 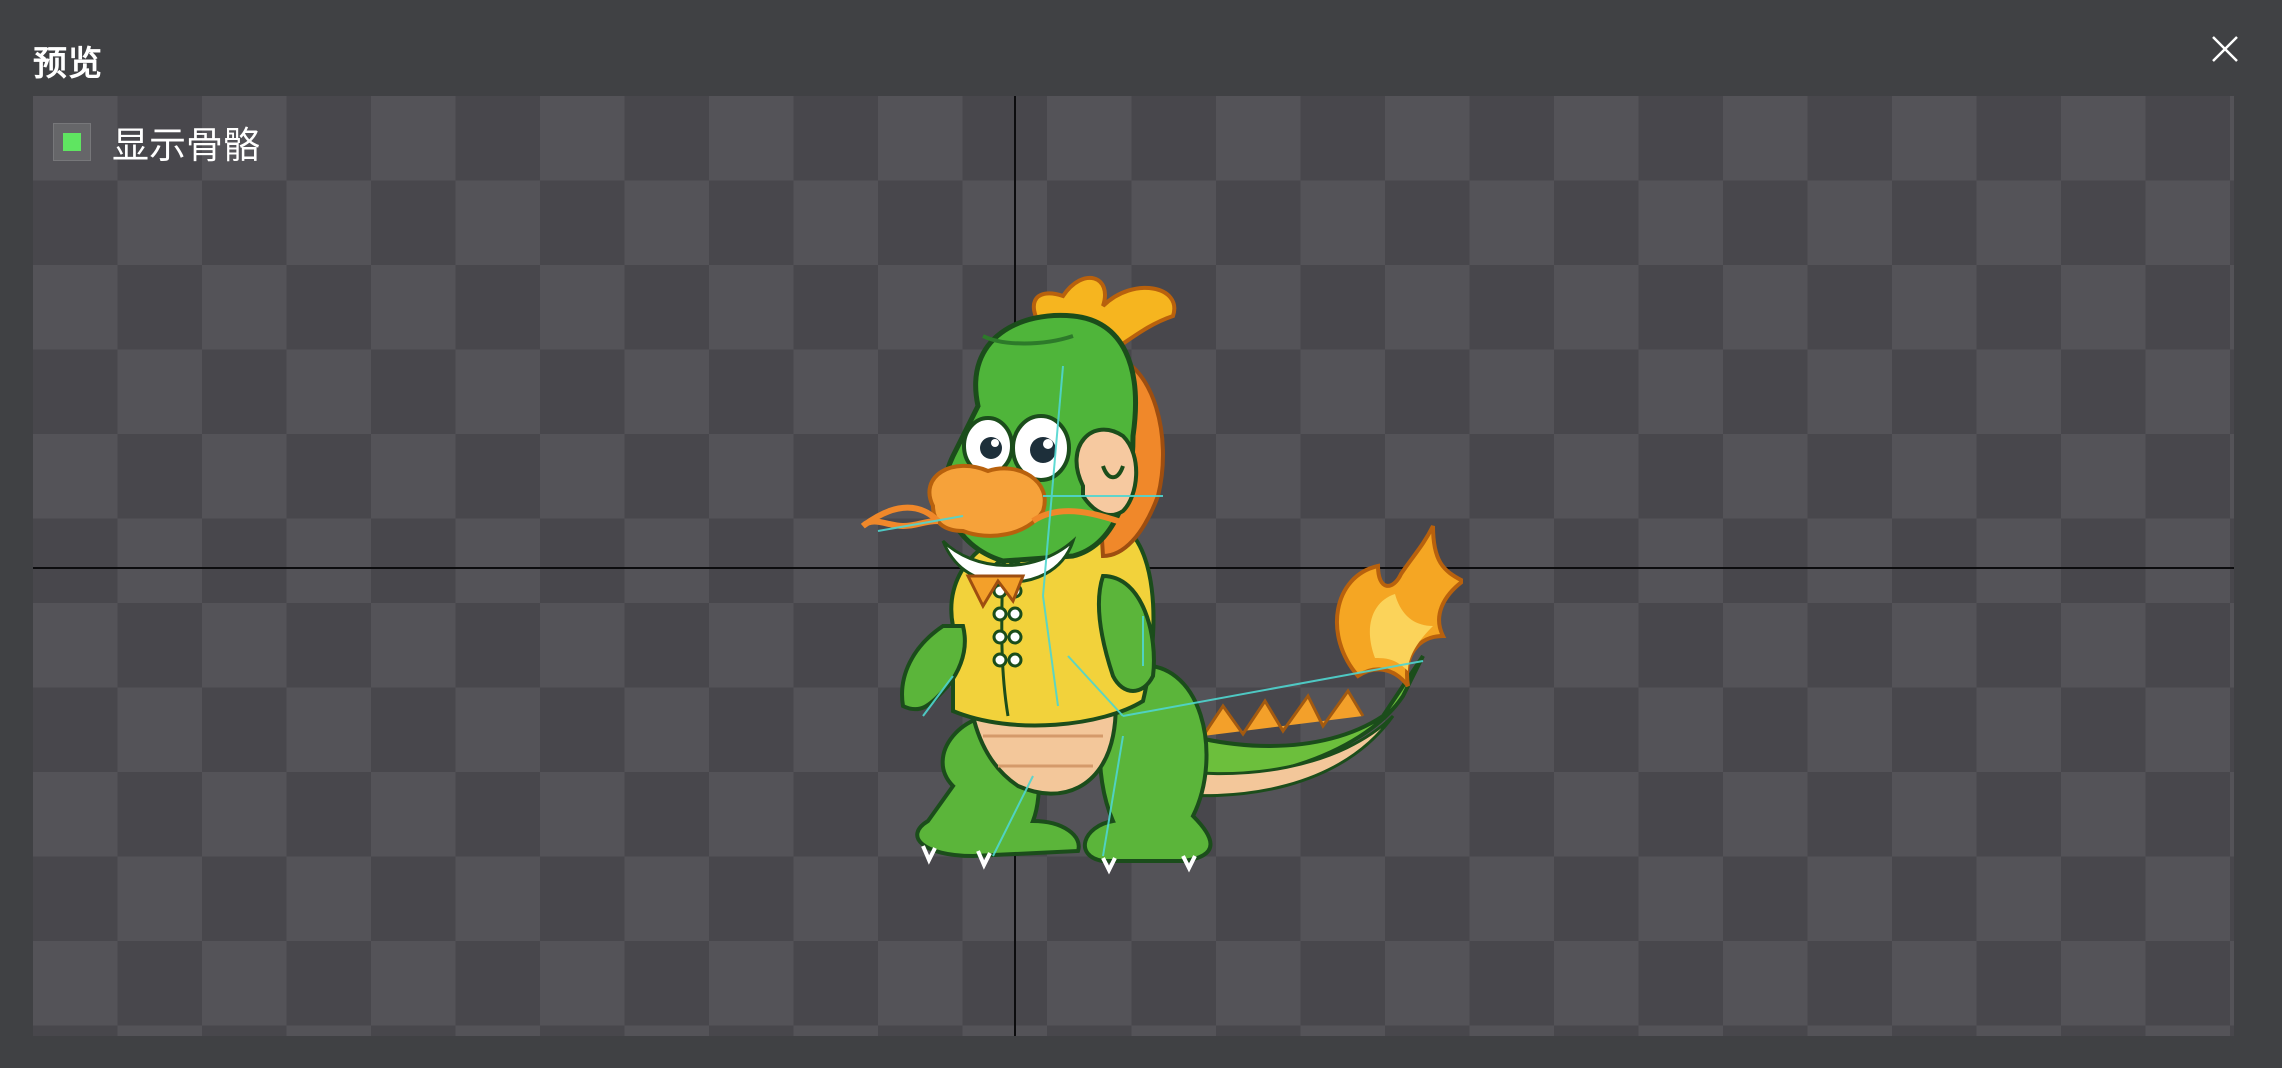 What do you see at coordinates (1161, 575) in the screenshot?
I see `dragon-character` at bounding box center [1161, 575].